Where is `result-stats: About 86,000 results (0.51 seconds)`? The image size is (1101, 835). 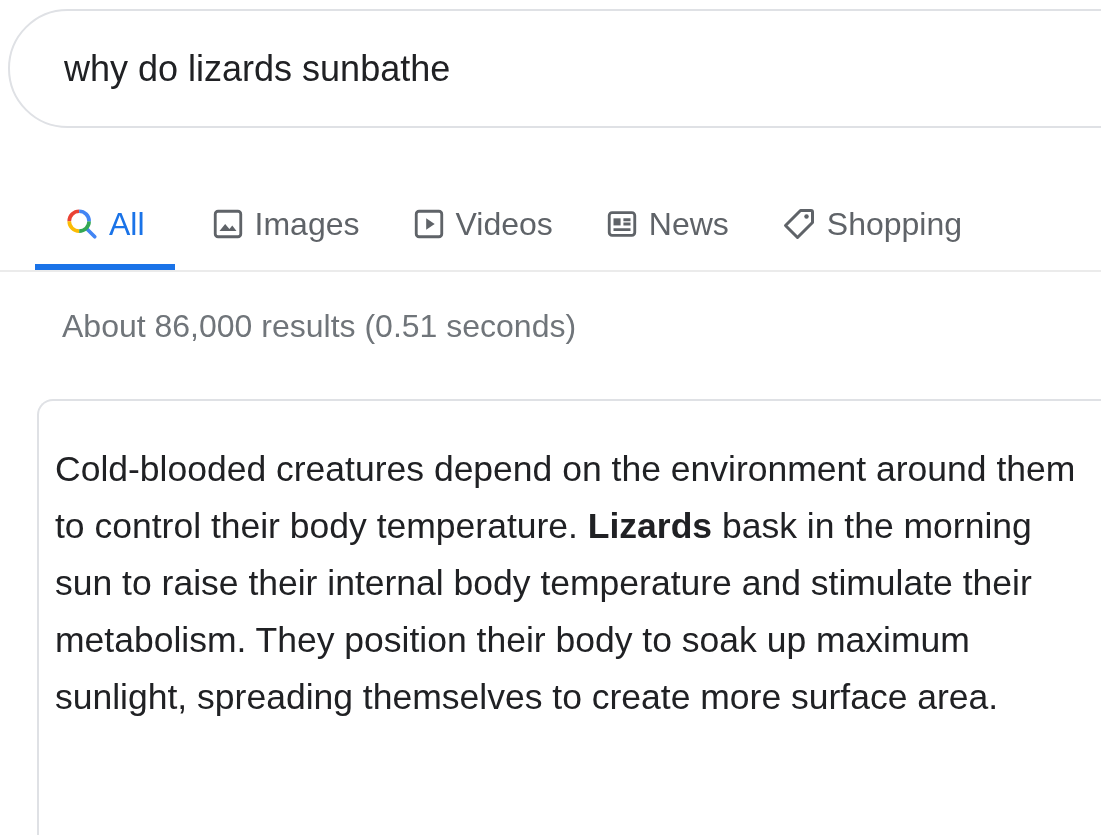
result-stats: About 86,000 results (0.51 seconds) is located at coordinates (320, 326).